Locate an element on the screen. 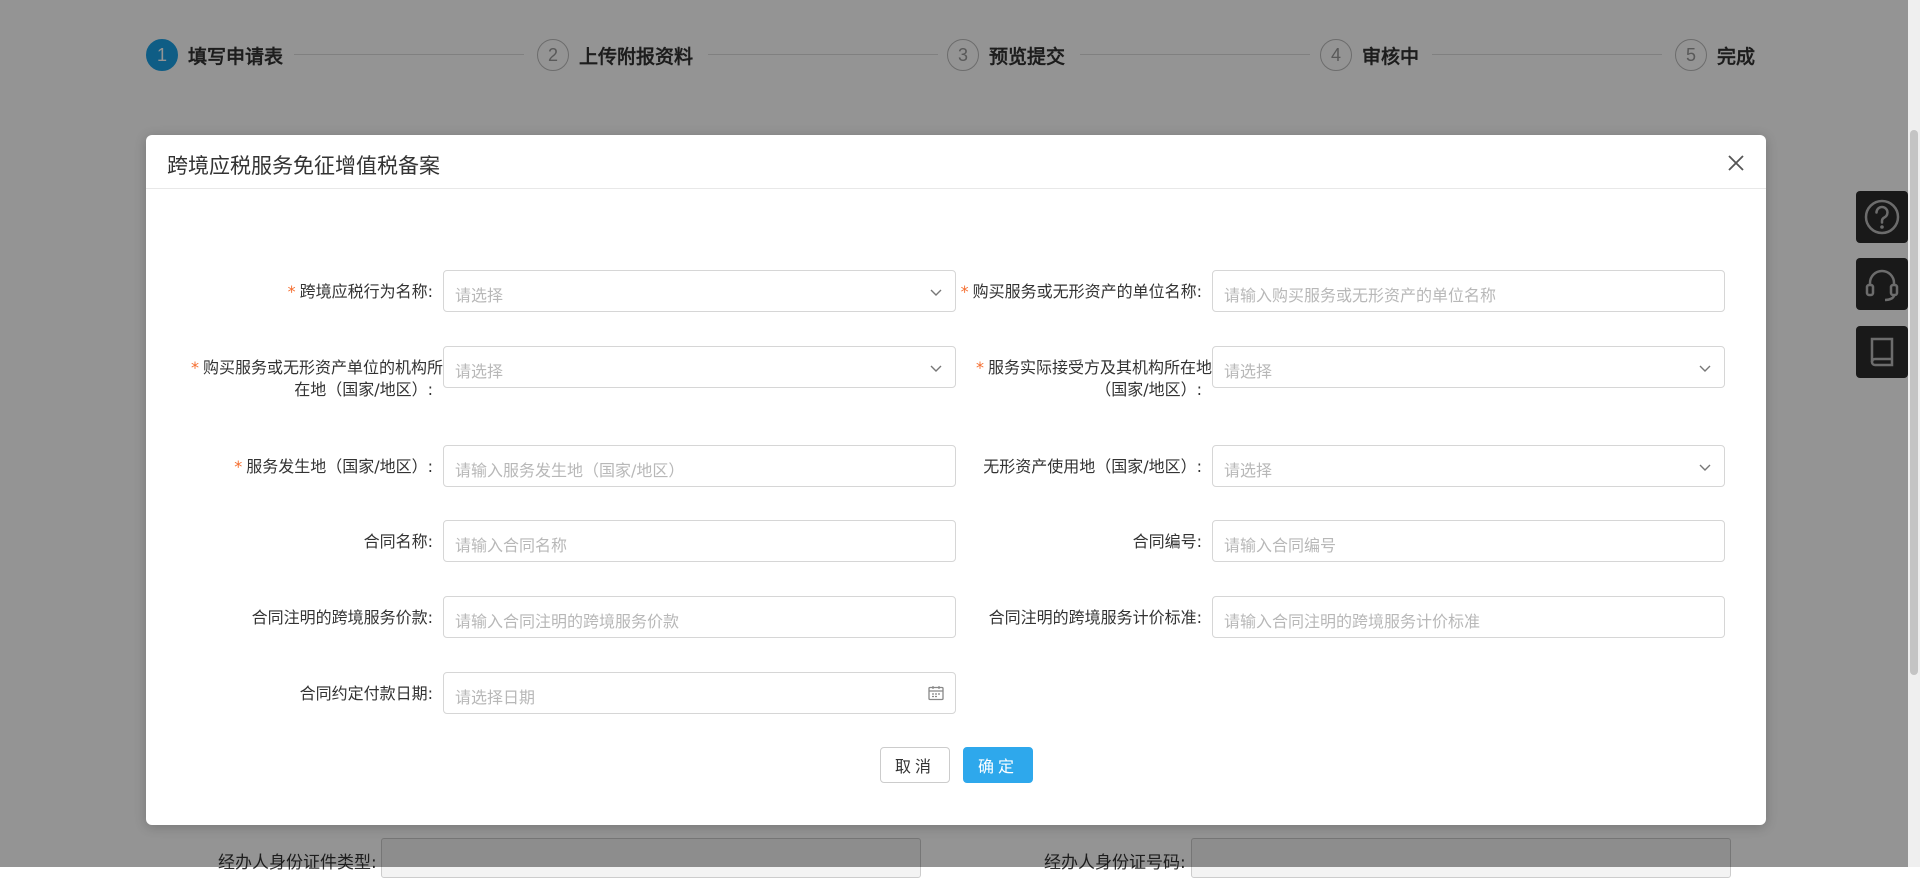 This screenshot has width=1920, height=878. contract-price-input: 请输入合同注明的跨境服务价款 is located at coordinates (699, 617).